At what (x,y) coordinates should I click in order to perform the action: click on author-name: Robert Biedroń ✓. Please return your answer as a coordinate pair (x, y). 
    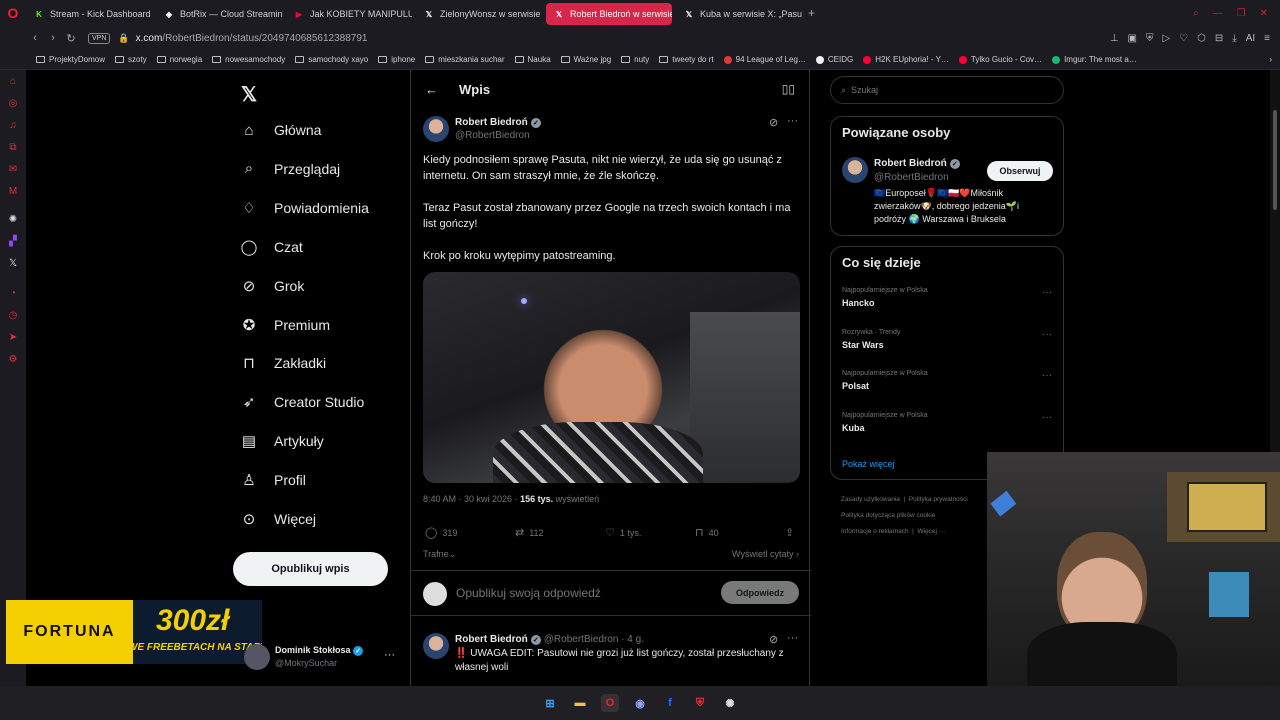
    Looking at the image, I should click on (498, 122).